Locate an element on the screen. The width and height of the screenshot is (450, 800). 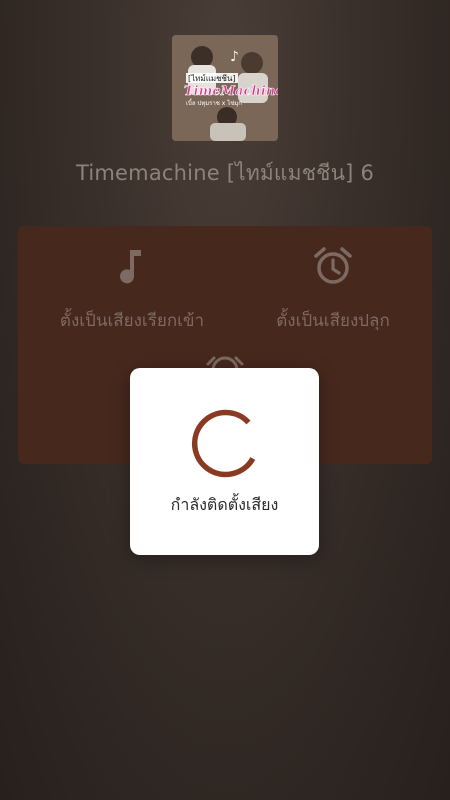
installing-sound-message: กำลังติดตั้งเสียง is located at coordinates (224, 504).